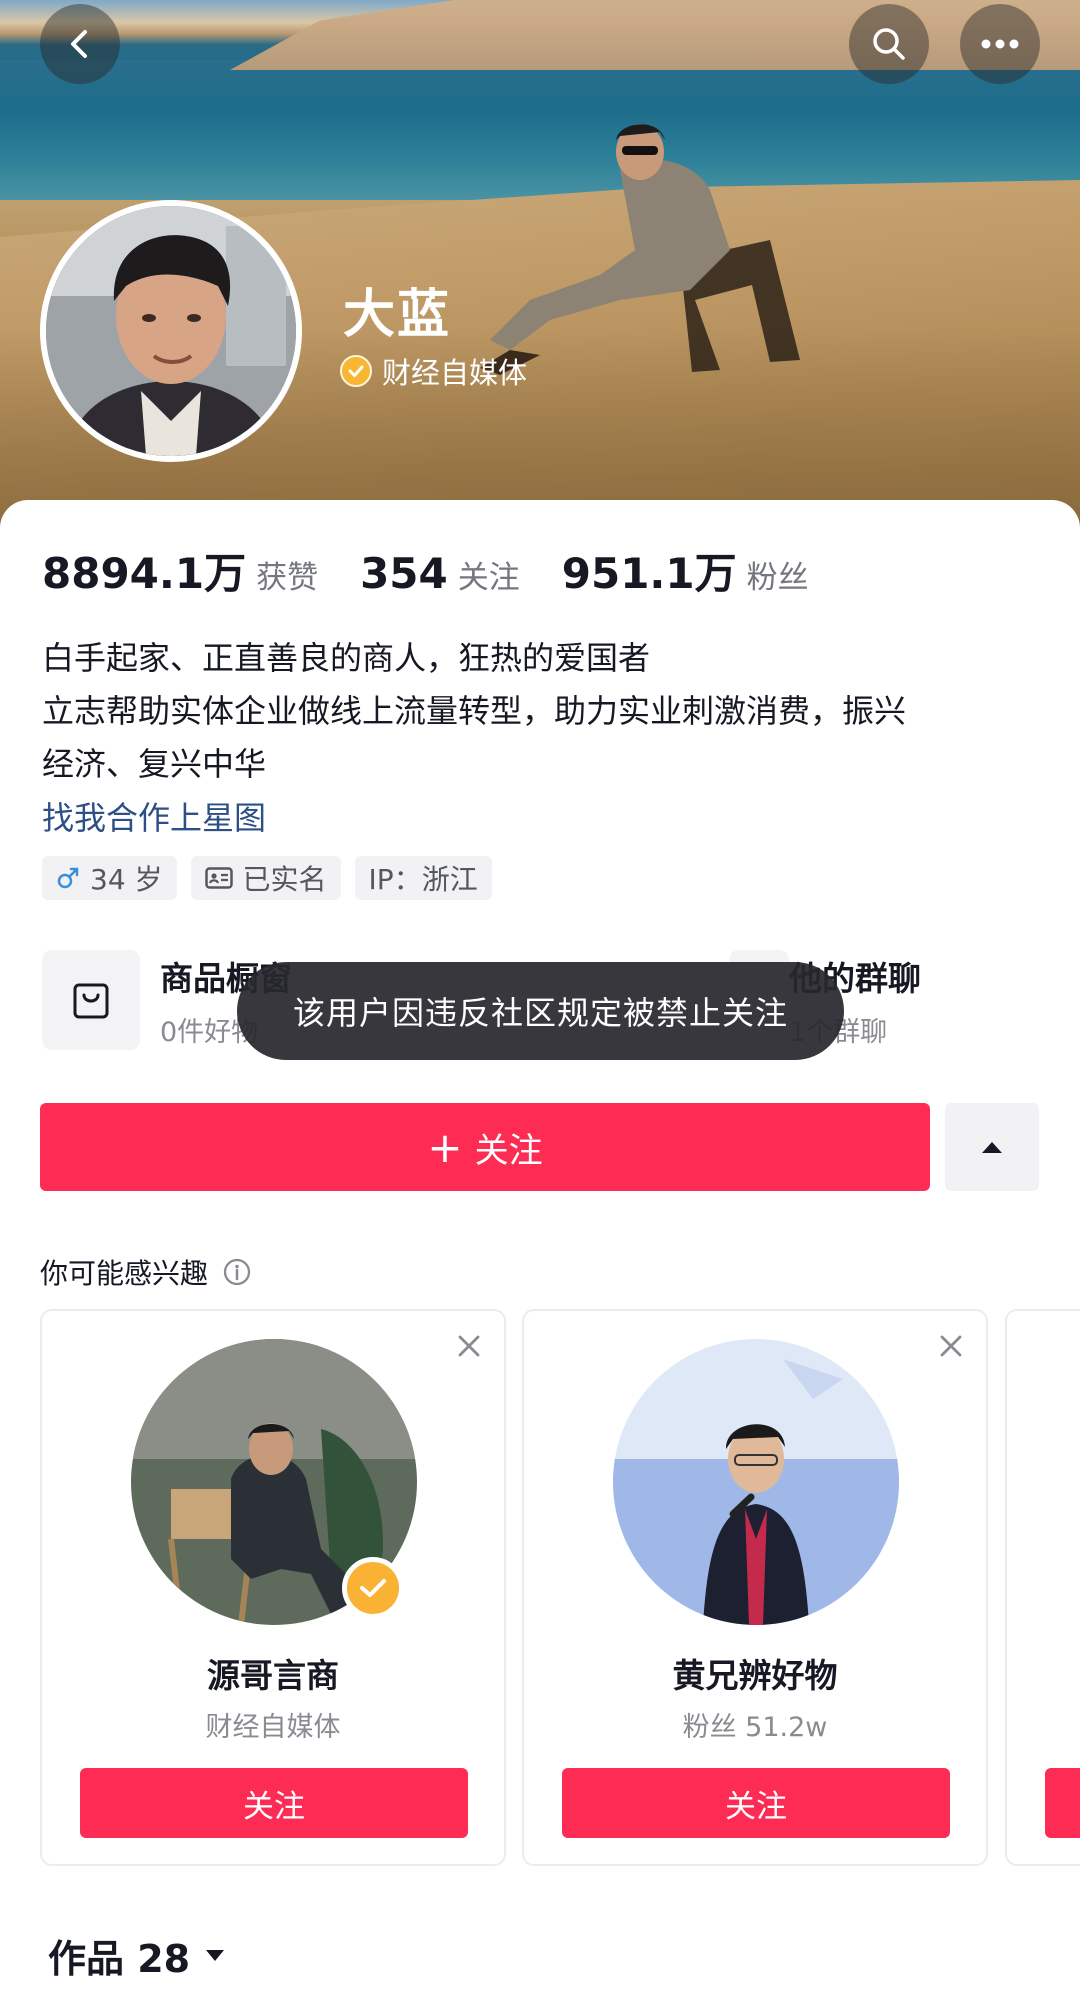 This screenshot has height=1991, width=1080. Describe the element at coordinates (1042, 1587) in the screenshot. I see `recommend-card-partial` at that location.